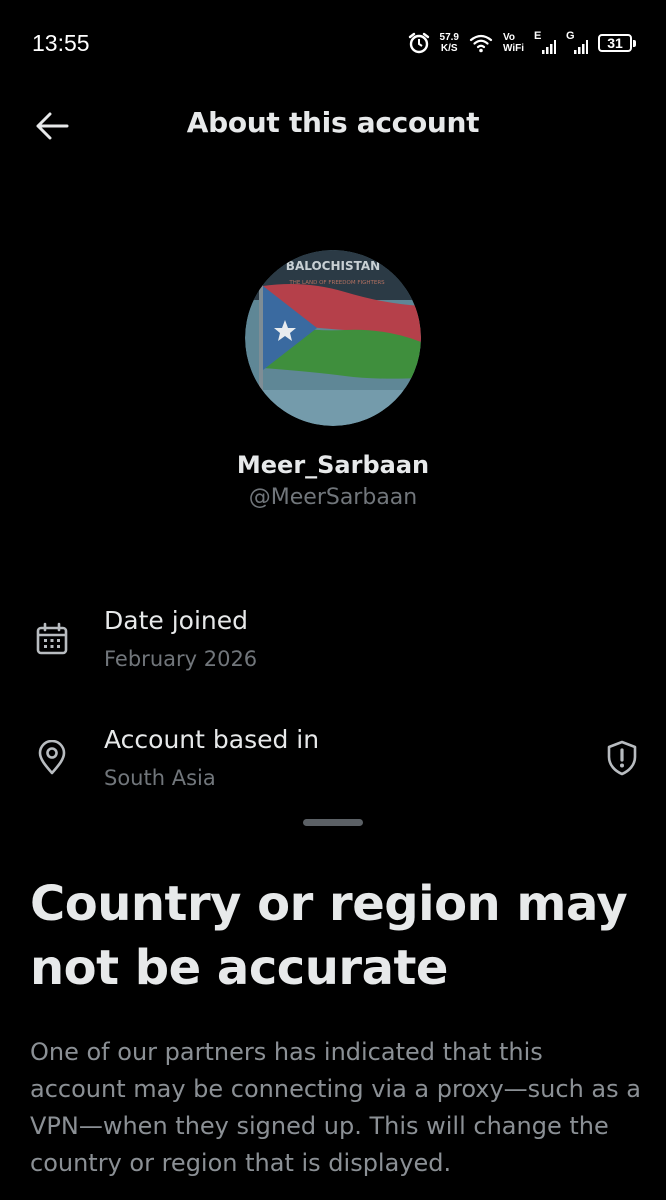  What do you see at coordinates (61, 43) in the screenshot?
I see `status-time: 13:55` at bounding box center [61, 43].